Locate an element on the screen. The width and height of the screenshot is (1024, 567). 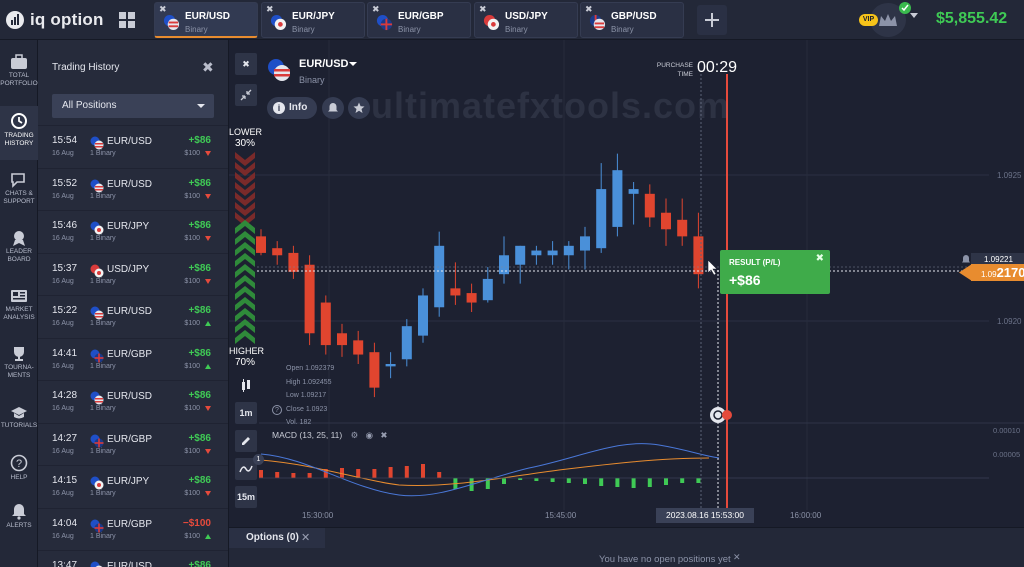
history-row: 14:27 16 Aug EUR/GBP 1 Binary +$86 $100 is located at coordinates (133, 443).